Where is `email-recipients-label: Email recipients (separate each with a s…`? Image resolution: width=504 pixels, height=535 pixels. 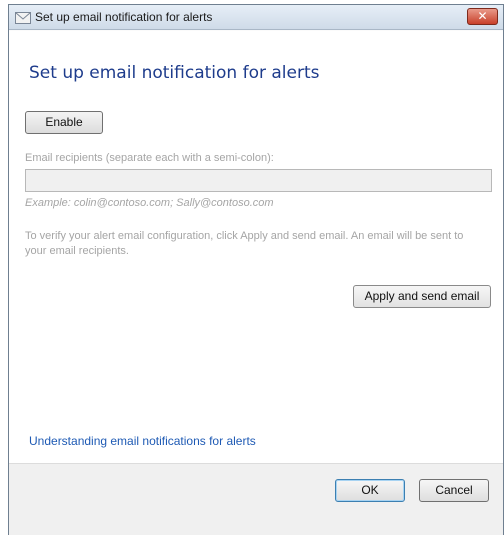 email-recipients-label: Email recipients (separate each with a s… is located at coordinates (149, 158).